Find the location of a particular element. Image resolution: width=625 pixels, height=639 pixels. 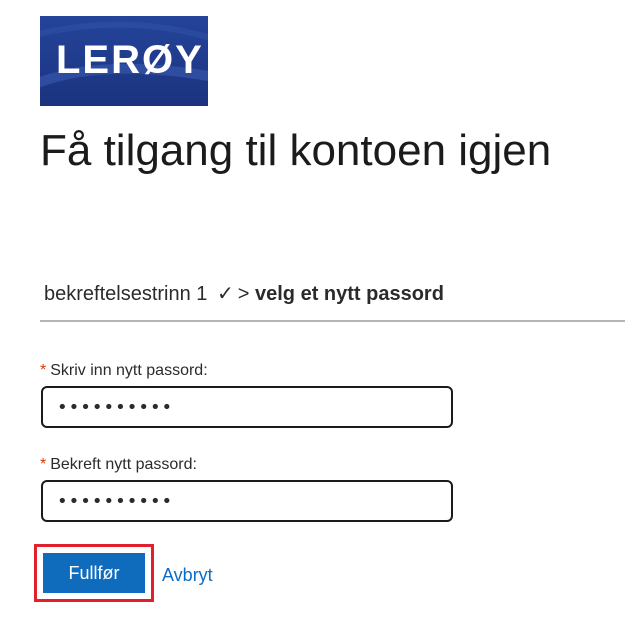

confirm-password-label: * Bekreft nytt passord: is located at coordinates (118, 465).